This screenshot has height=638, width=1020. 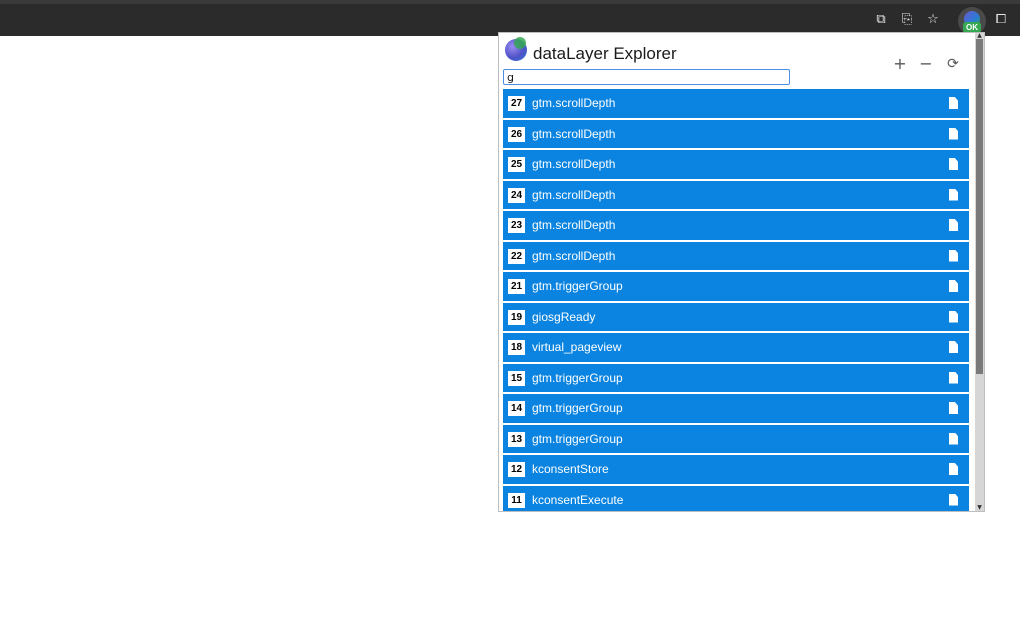 I want to click on event-number-badge: 13, so click(x=516, y=439).